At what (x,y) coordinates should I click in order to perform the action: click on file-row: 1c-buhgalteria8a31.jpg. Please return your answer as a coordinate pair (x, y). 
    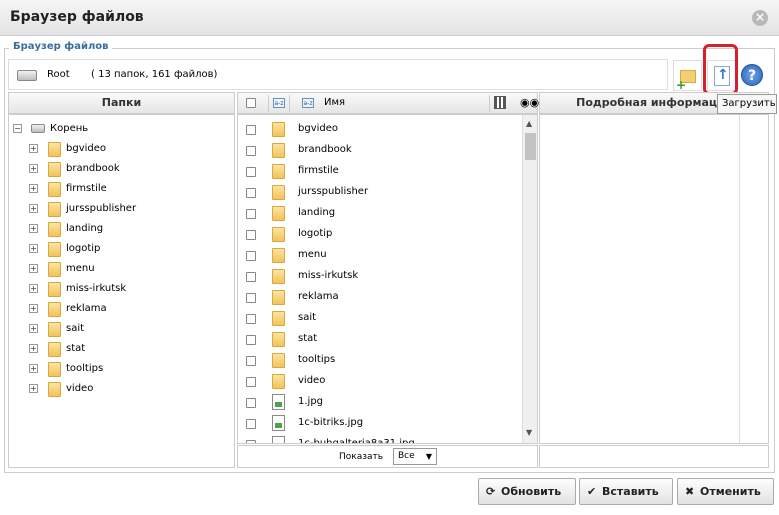
    Looking at the image, I should click on (379, 439).